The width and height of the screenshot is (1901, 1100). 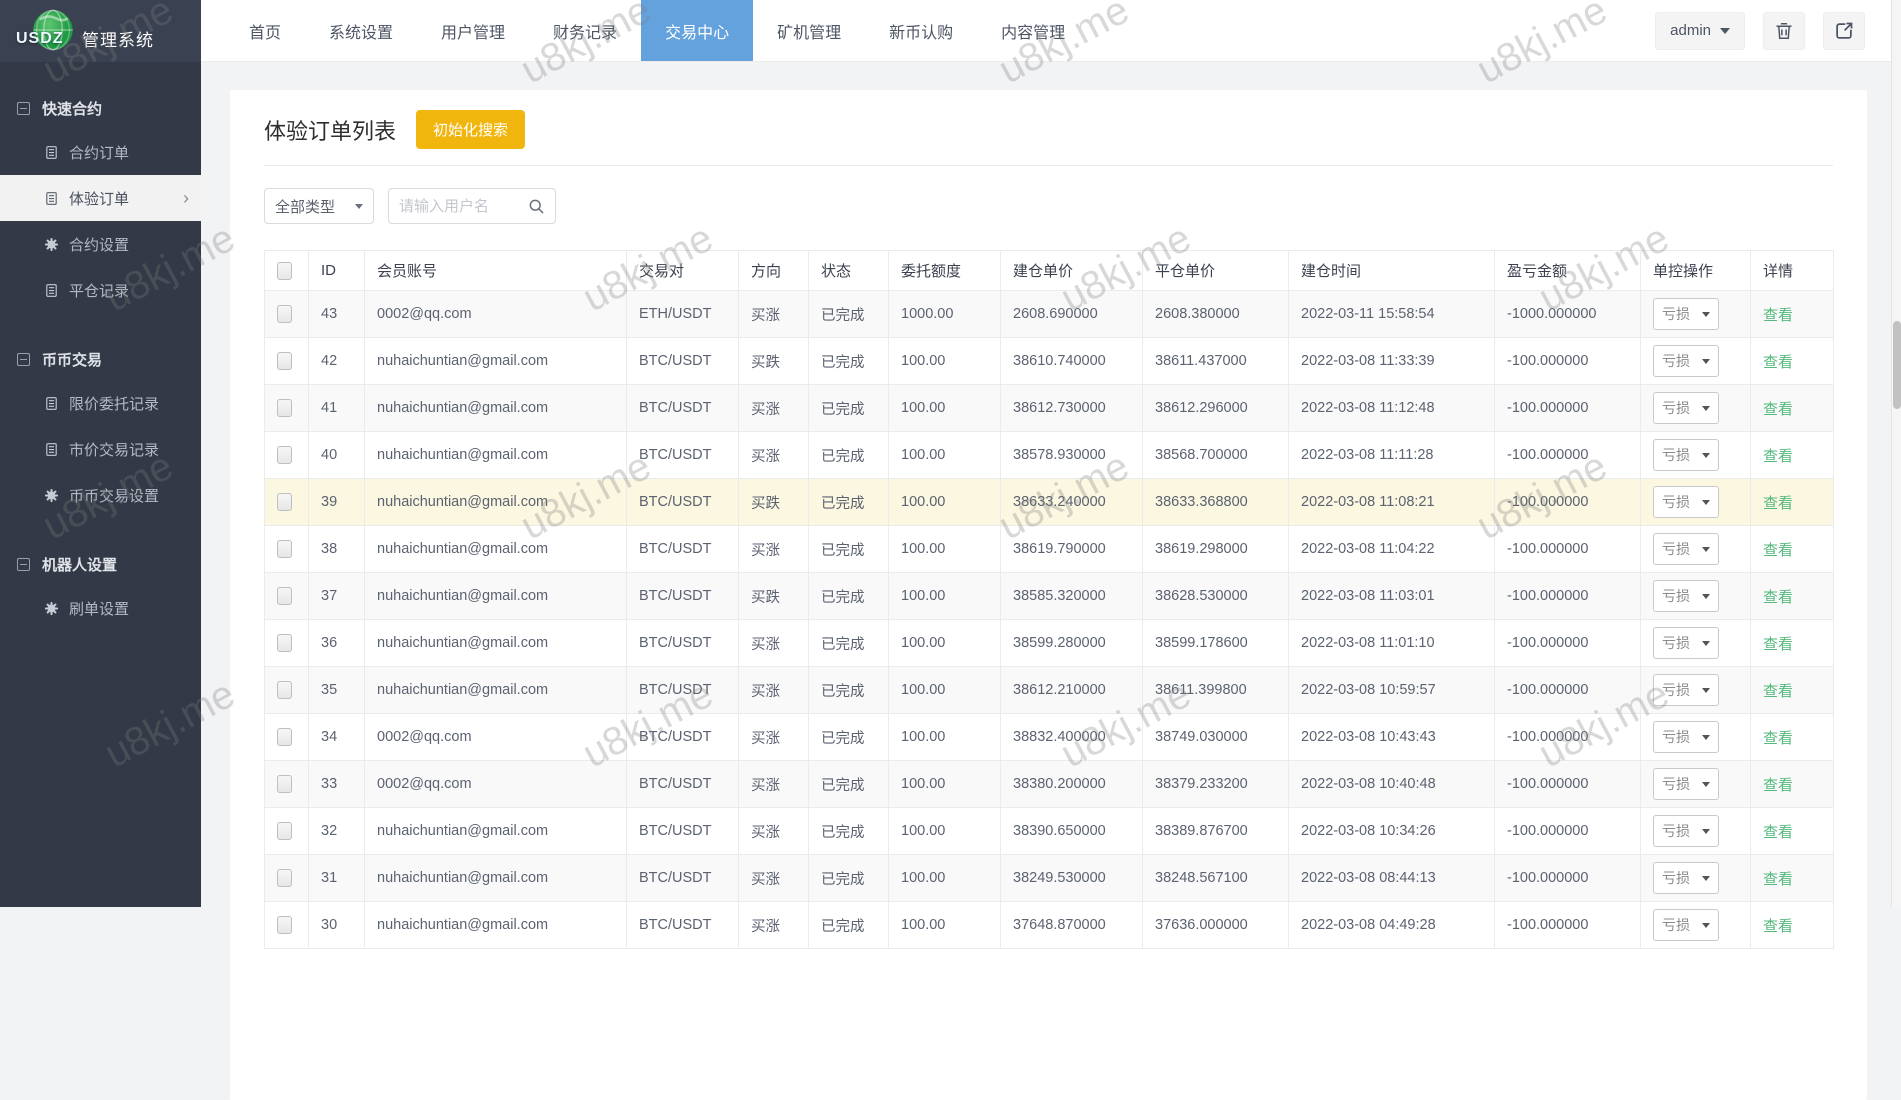 What do you see at coordinates (1784, 31) in the screenshot?
I see `clear-cache-button` at bounding box center [1784, 31].